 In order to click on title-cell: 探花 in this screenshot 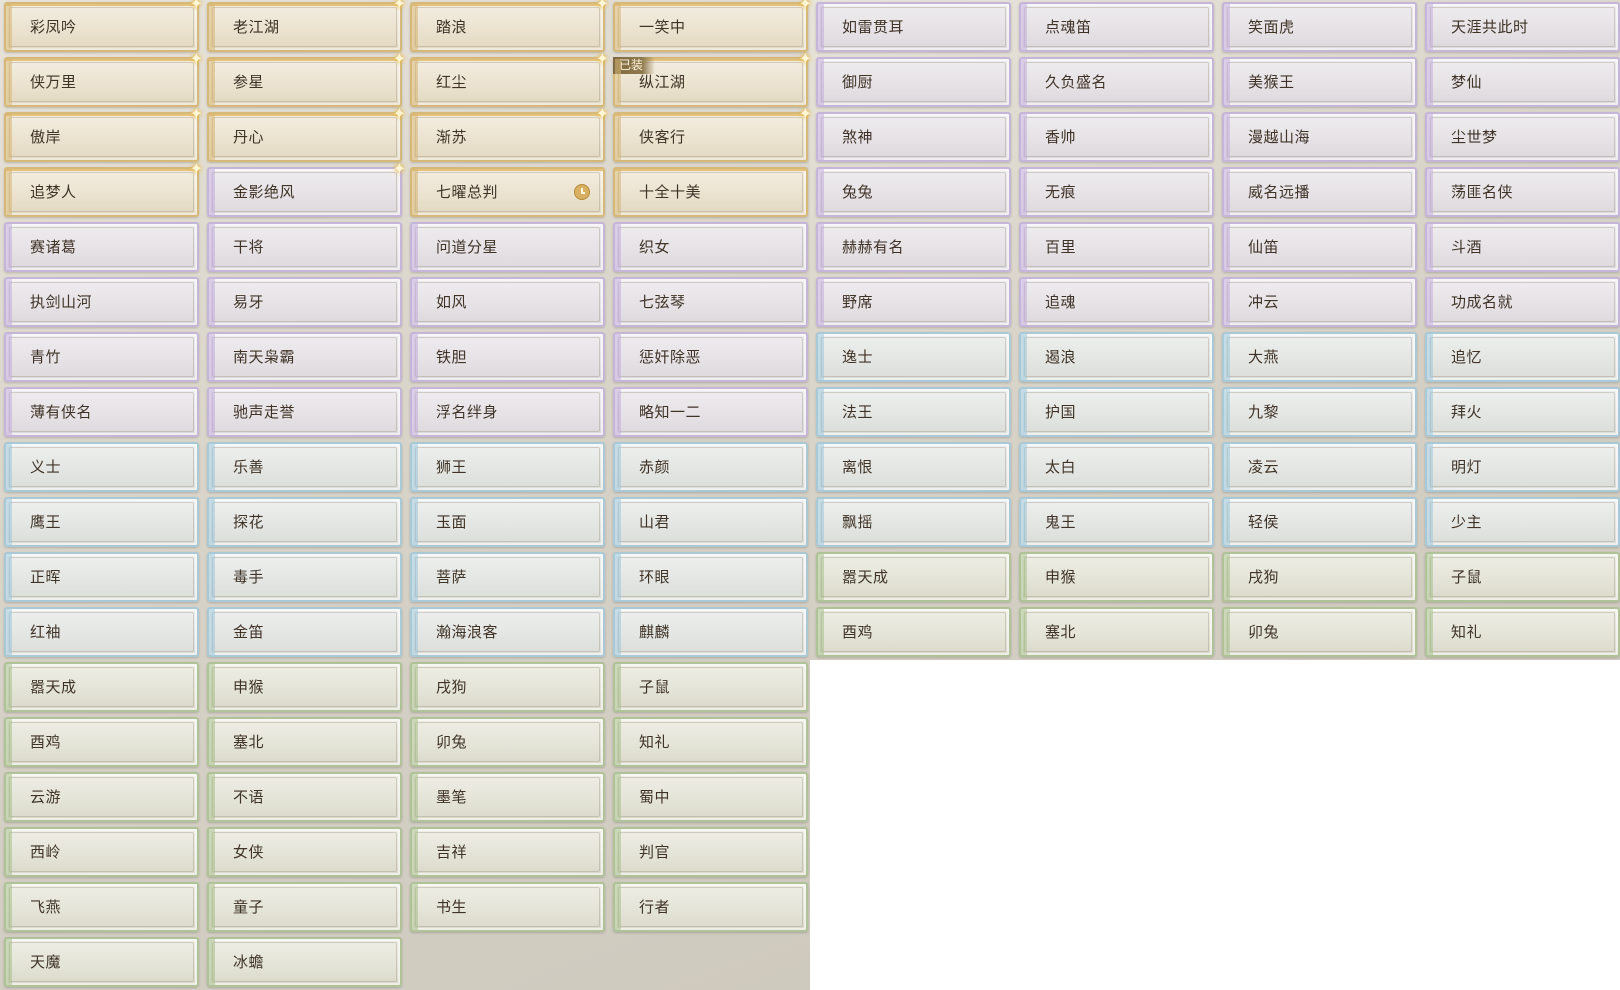, I will do `click(304, 522)`.